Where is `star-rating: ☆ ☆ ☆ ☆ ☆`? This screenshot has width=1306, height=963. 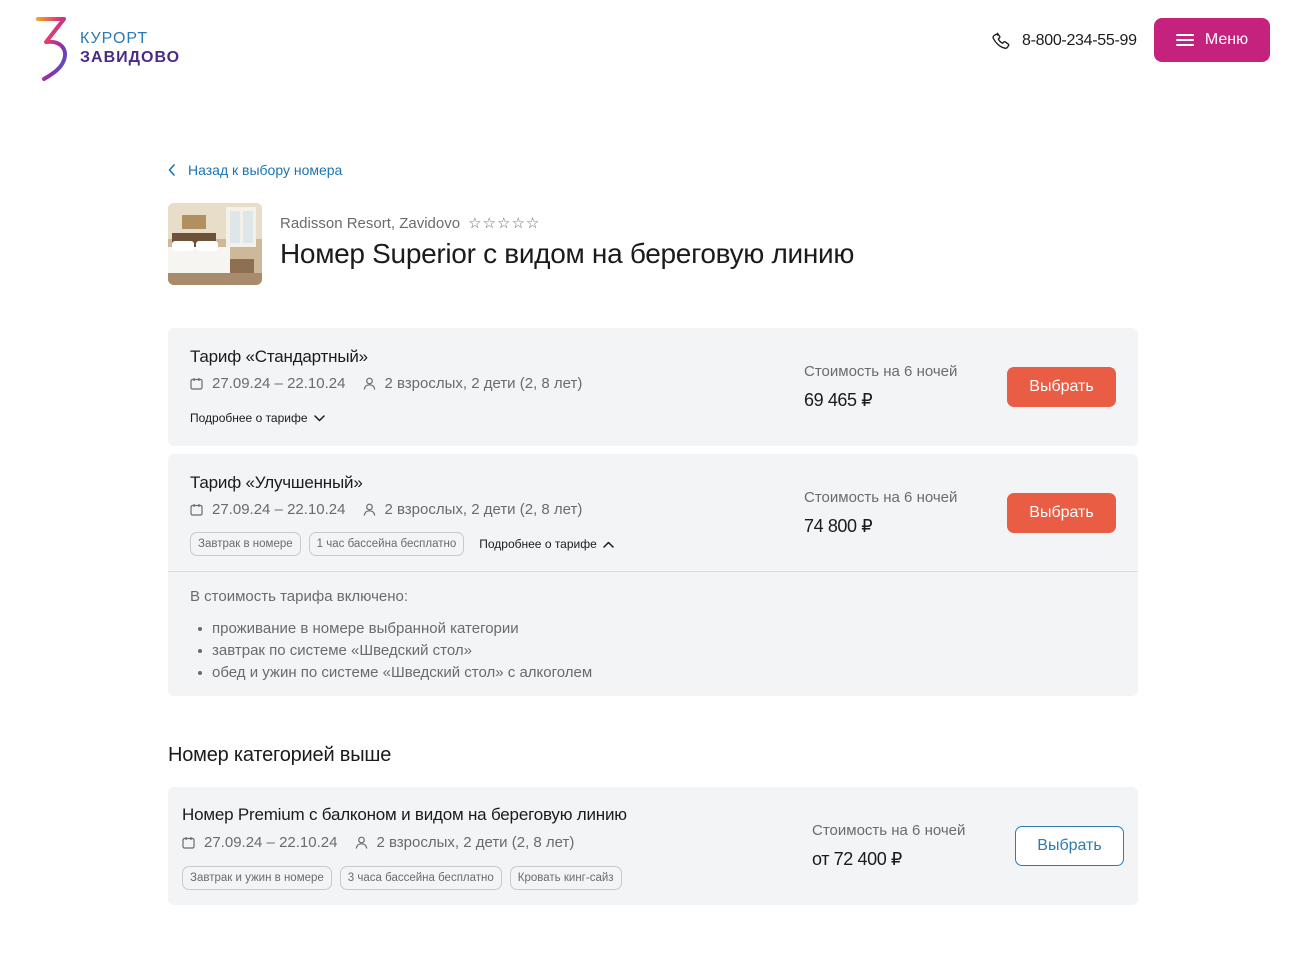 star-rating: ☆ ☆ ☆ ☆ ☆ is located at coordinates (504, 223).